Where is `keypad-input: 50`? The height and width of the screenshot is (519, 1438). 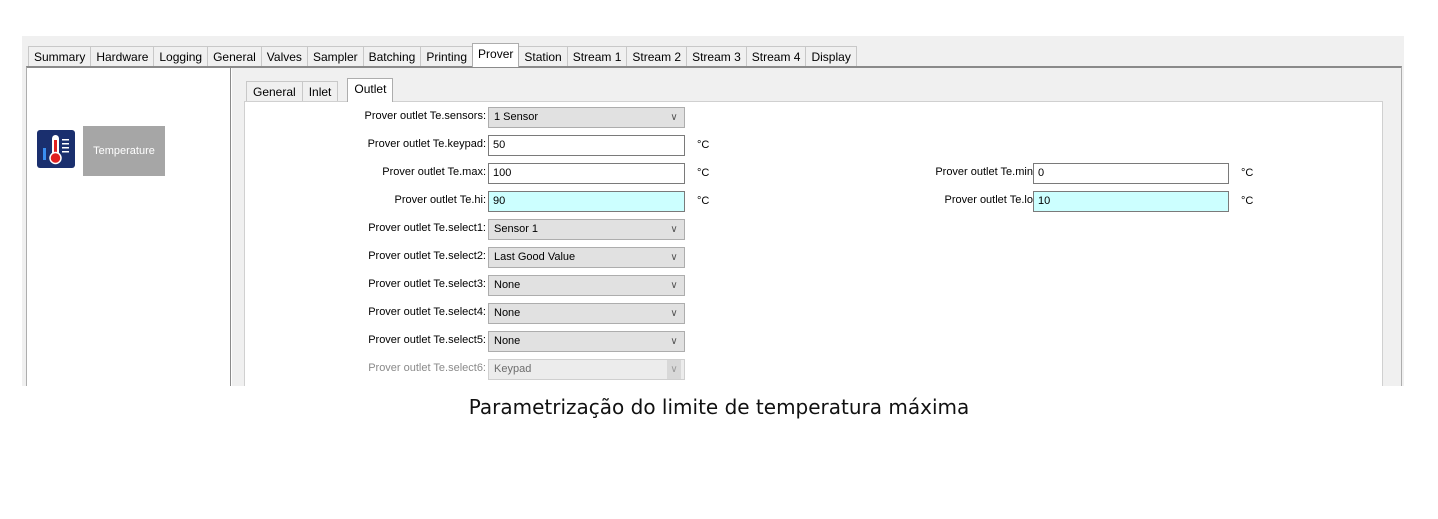
keypad-input: 50 is located at coordinates (586, 145).